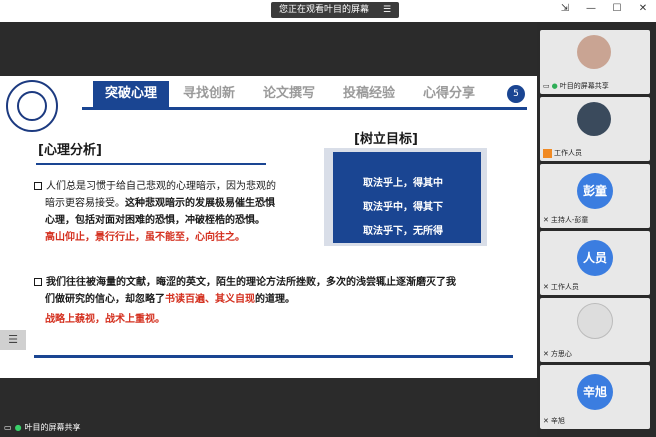  What do you see at coordinates (547, 153) in the screenshot?
I see `host-badge-icon` at bounding box center [547, 153].